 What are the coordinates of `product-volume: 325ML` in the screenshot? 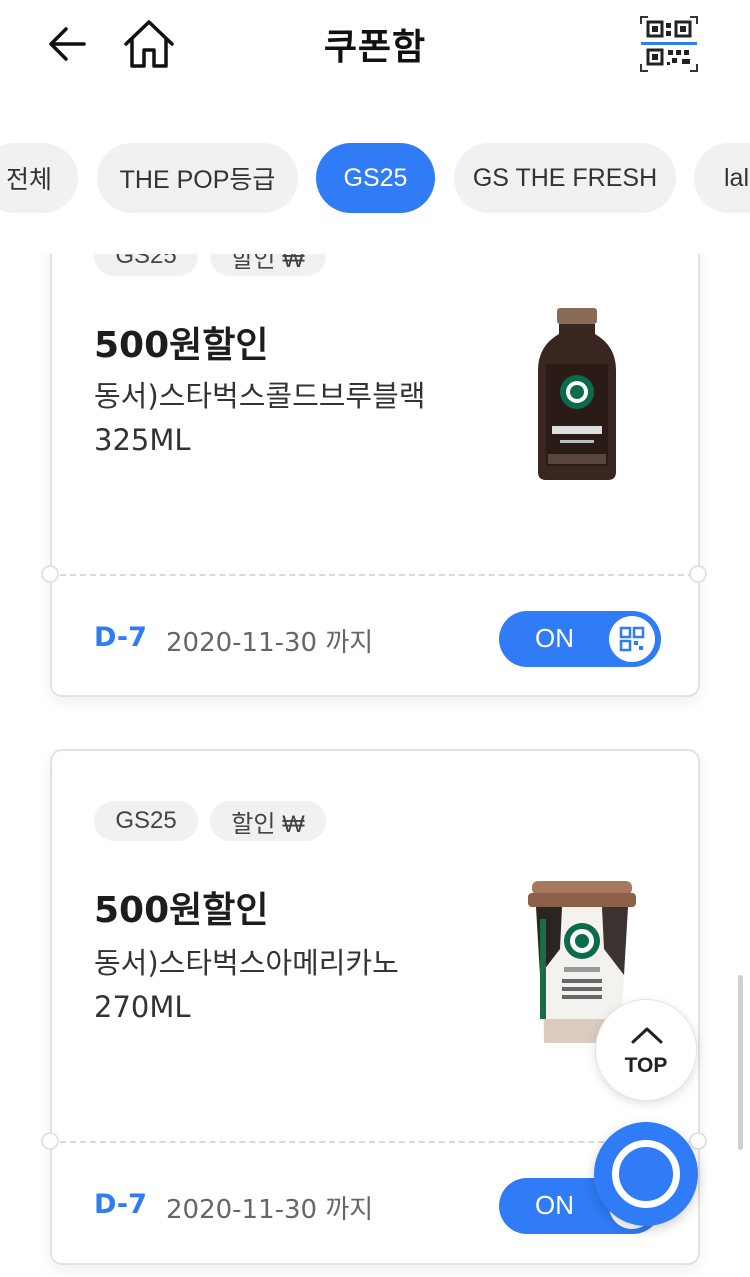 It's located at (142, 440).